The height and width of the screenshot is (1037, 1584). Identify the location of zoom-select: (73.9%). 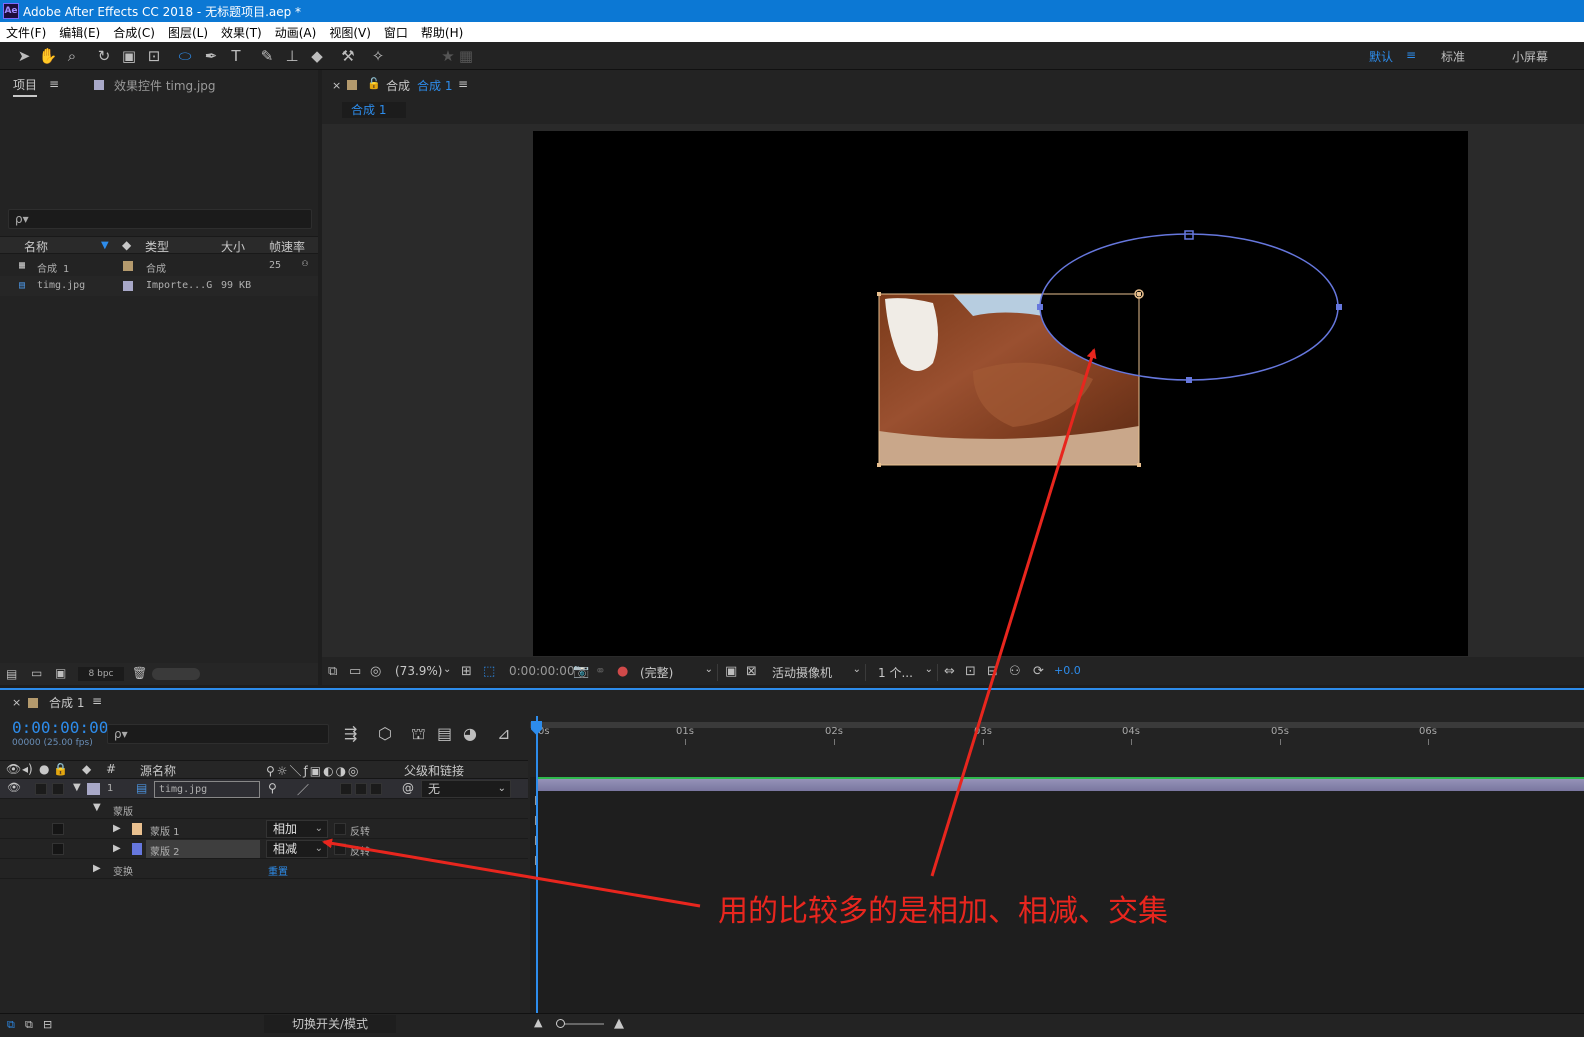
(418, 671).